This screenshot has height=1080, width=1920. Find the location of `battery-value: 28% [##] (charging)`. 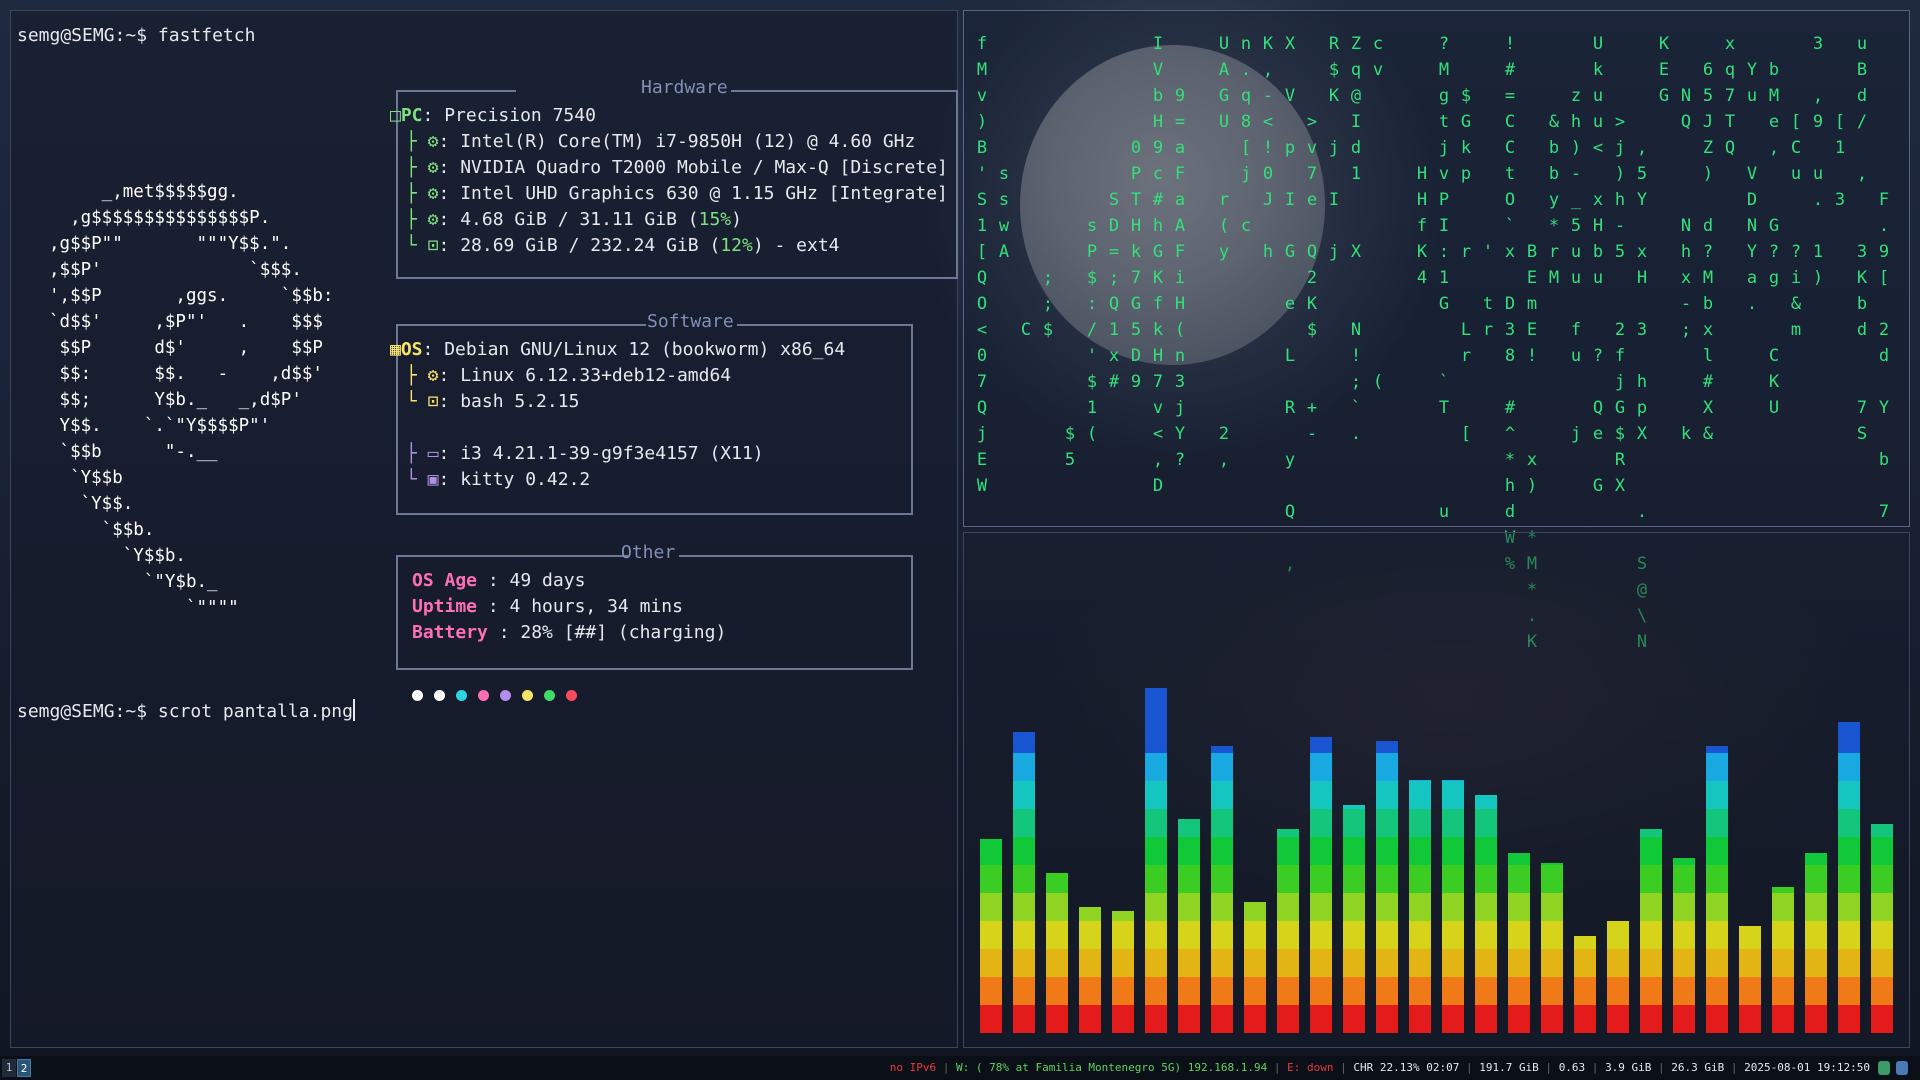

battery-value: 28% [##] (charging) is located at coordinates (623, 632).